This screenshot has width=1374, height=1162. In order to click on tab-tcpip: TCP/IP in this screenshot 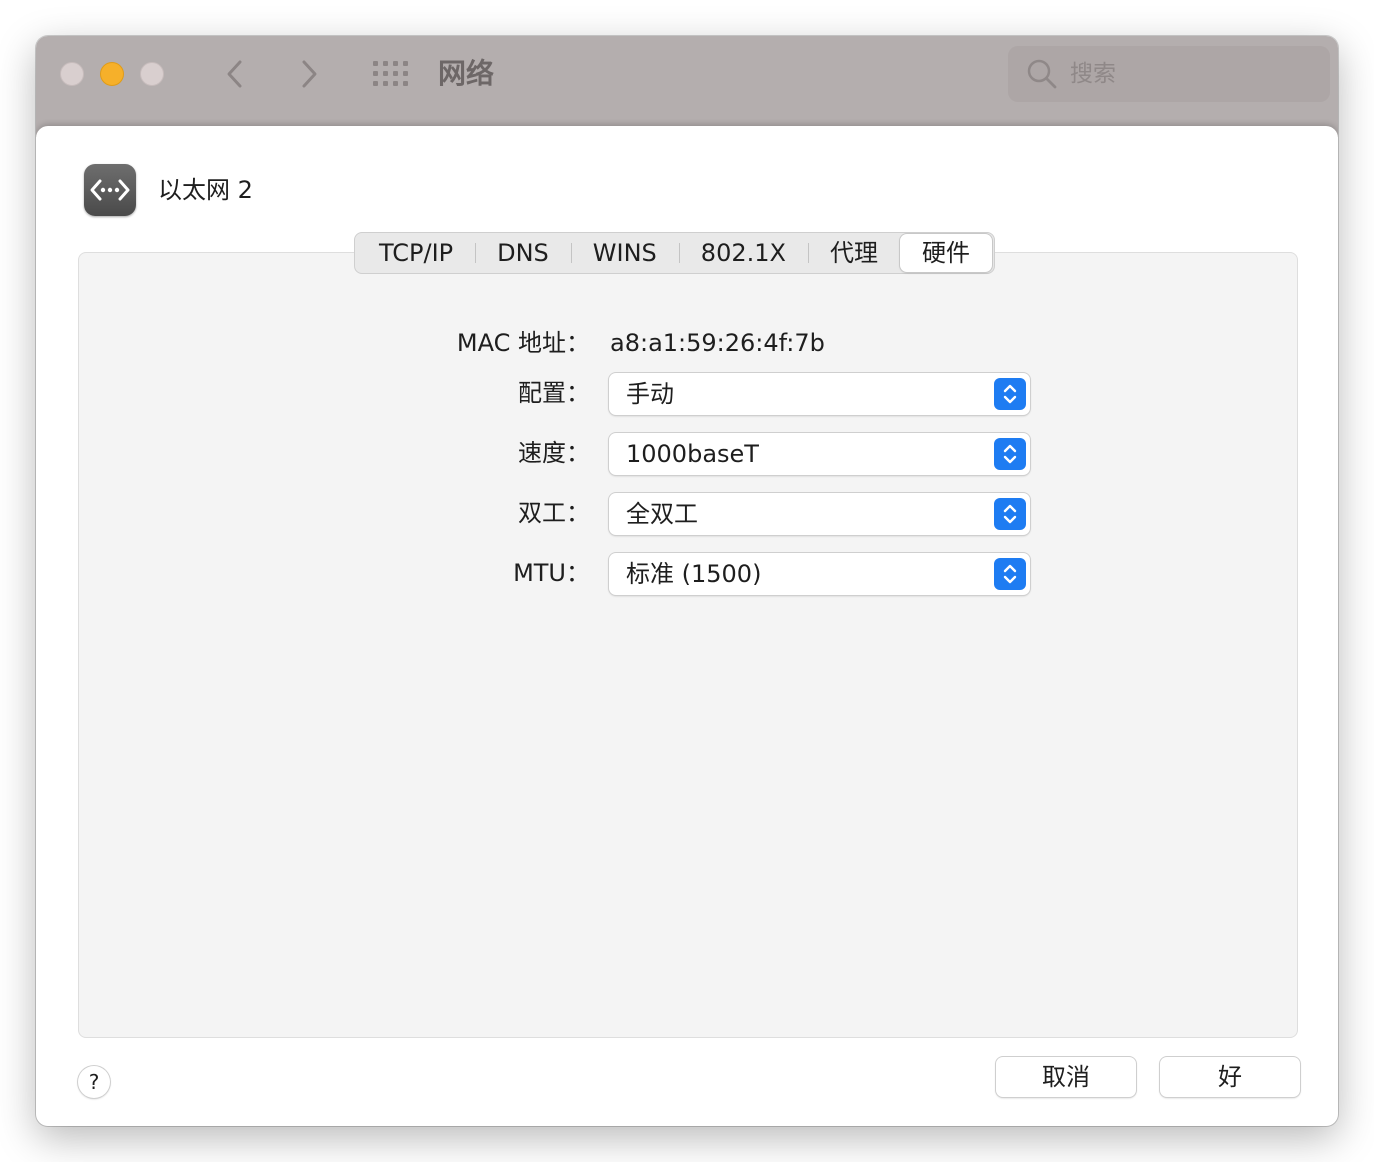, I will do `click(416, 253)`.